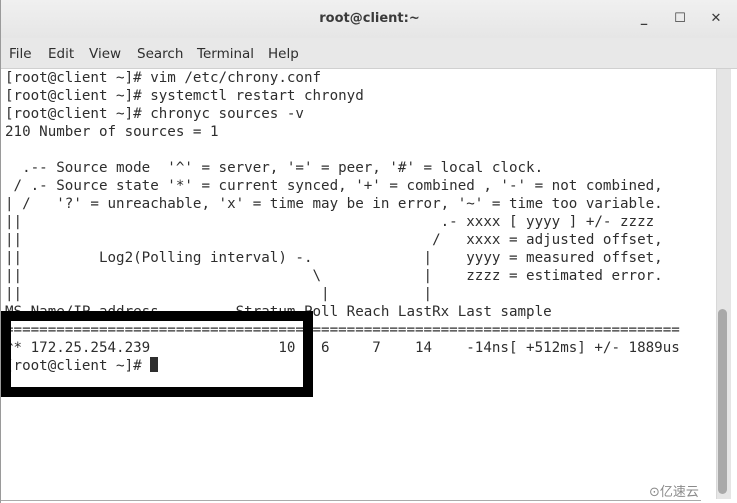  I want to click on terminal-line: || \ | zzzz = estimated error., so click(349, 276).